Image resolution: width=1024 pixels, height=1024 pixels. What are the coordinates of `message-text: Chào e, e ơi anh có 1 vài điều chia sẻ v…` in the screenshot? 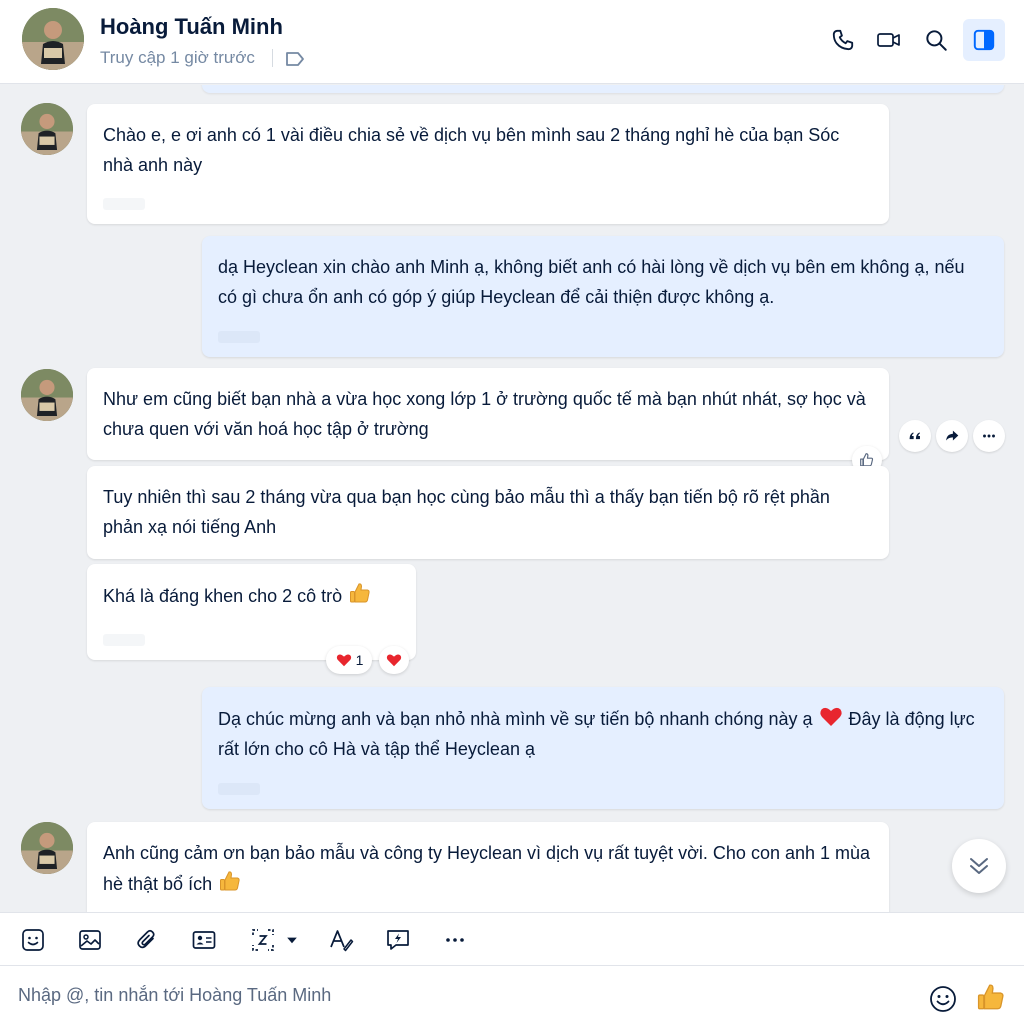 It's located at (471, 150).